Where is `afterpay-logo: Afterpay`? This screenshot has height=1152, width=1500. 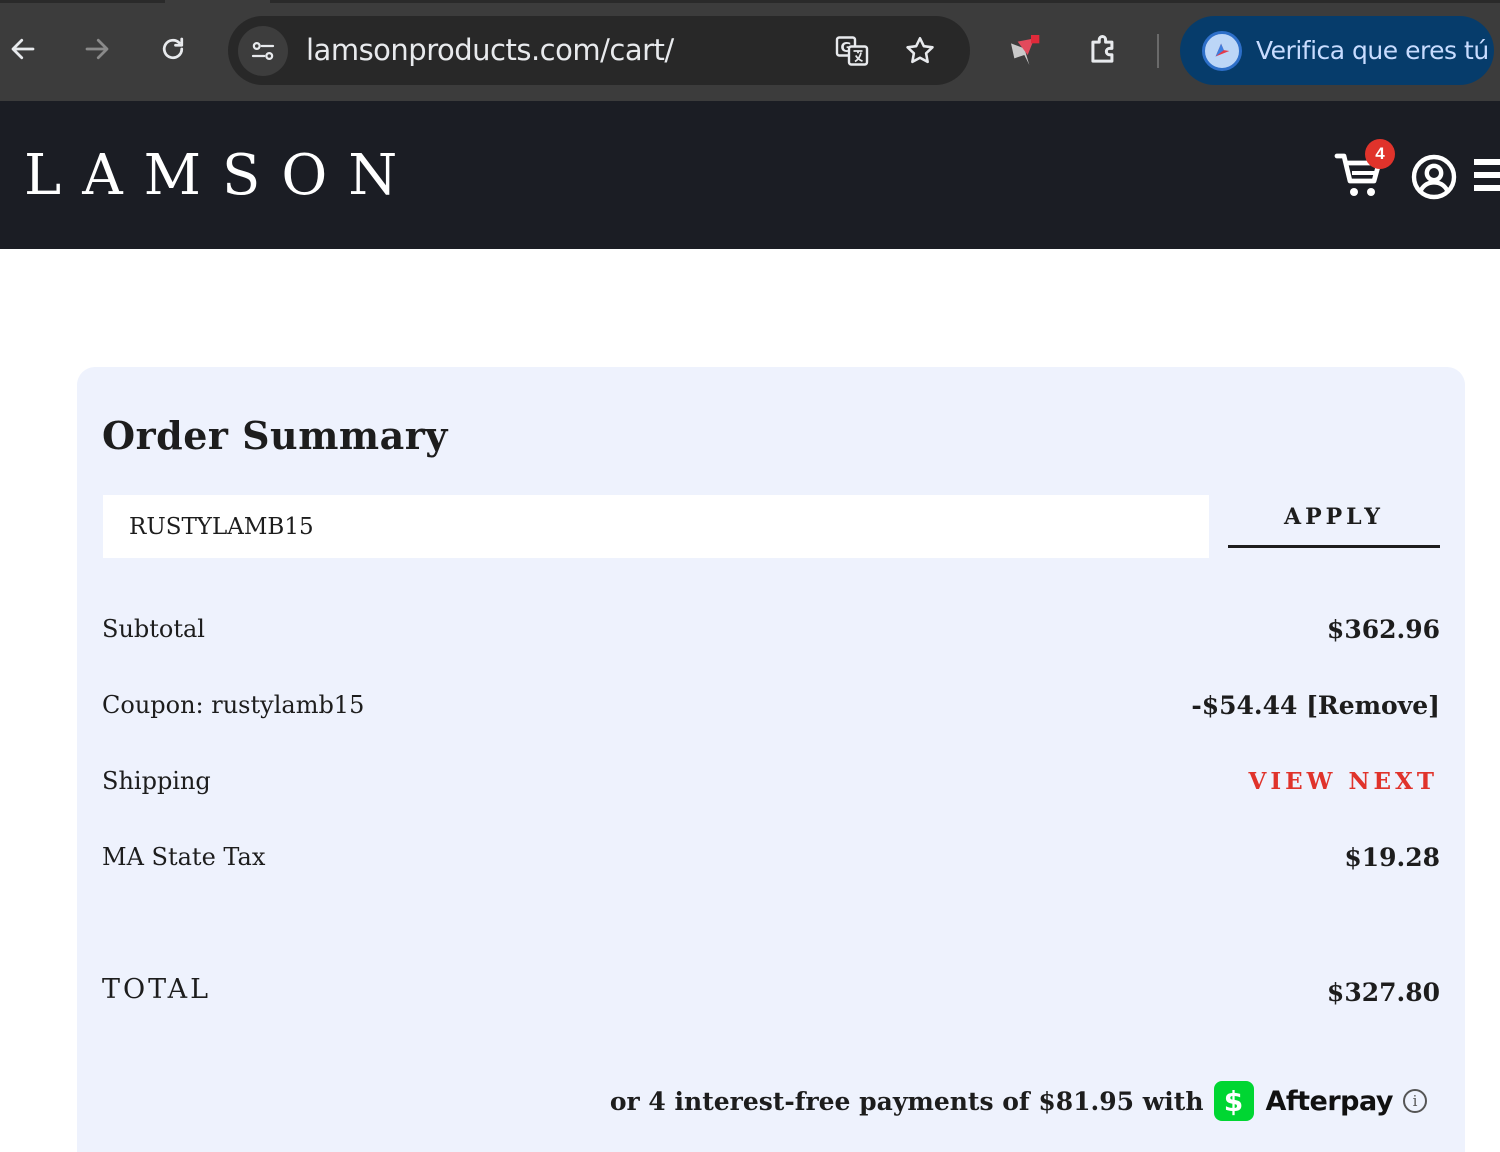 afterpay-logo: Afterpay is located at coordinates (1329, 1101).